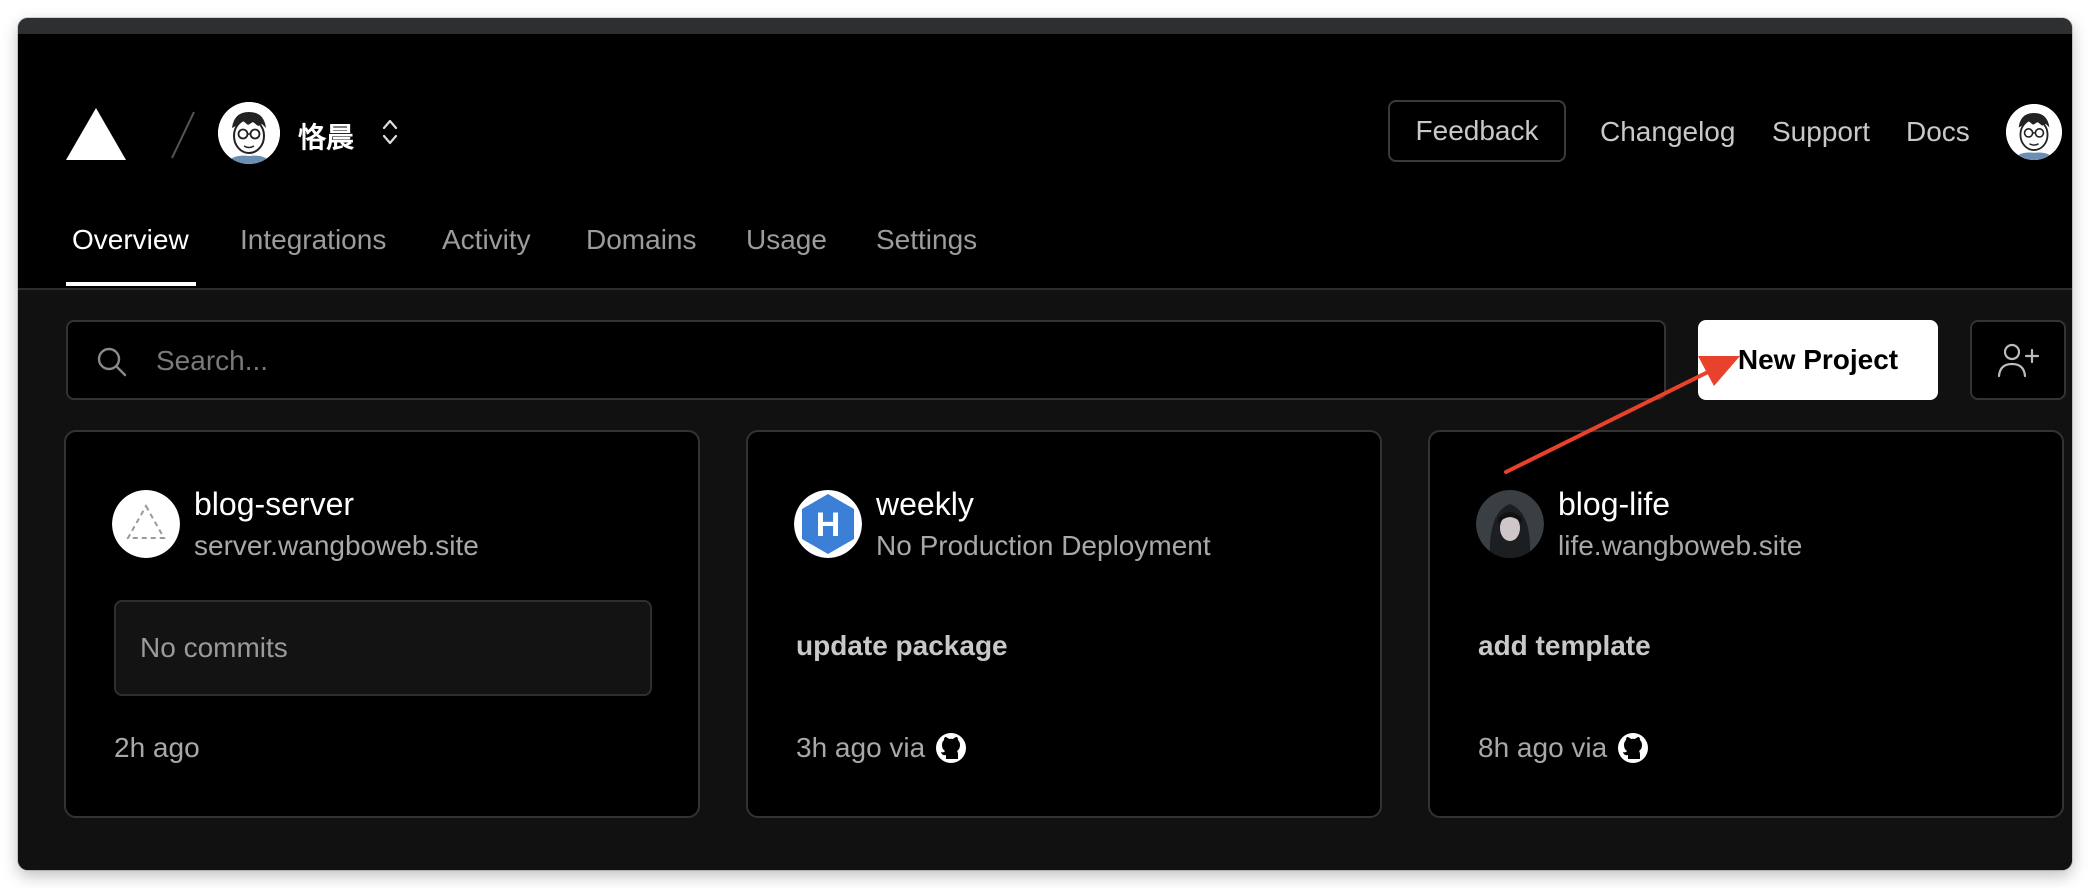  Describe the element at coordinates (1045, 26) in the screenshot. I see `window-top-strip` at that location.